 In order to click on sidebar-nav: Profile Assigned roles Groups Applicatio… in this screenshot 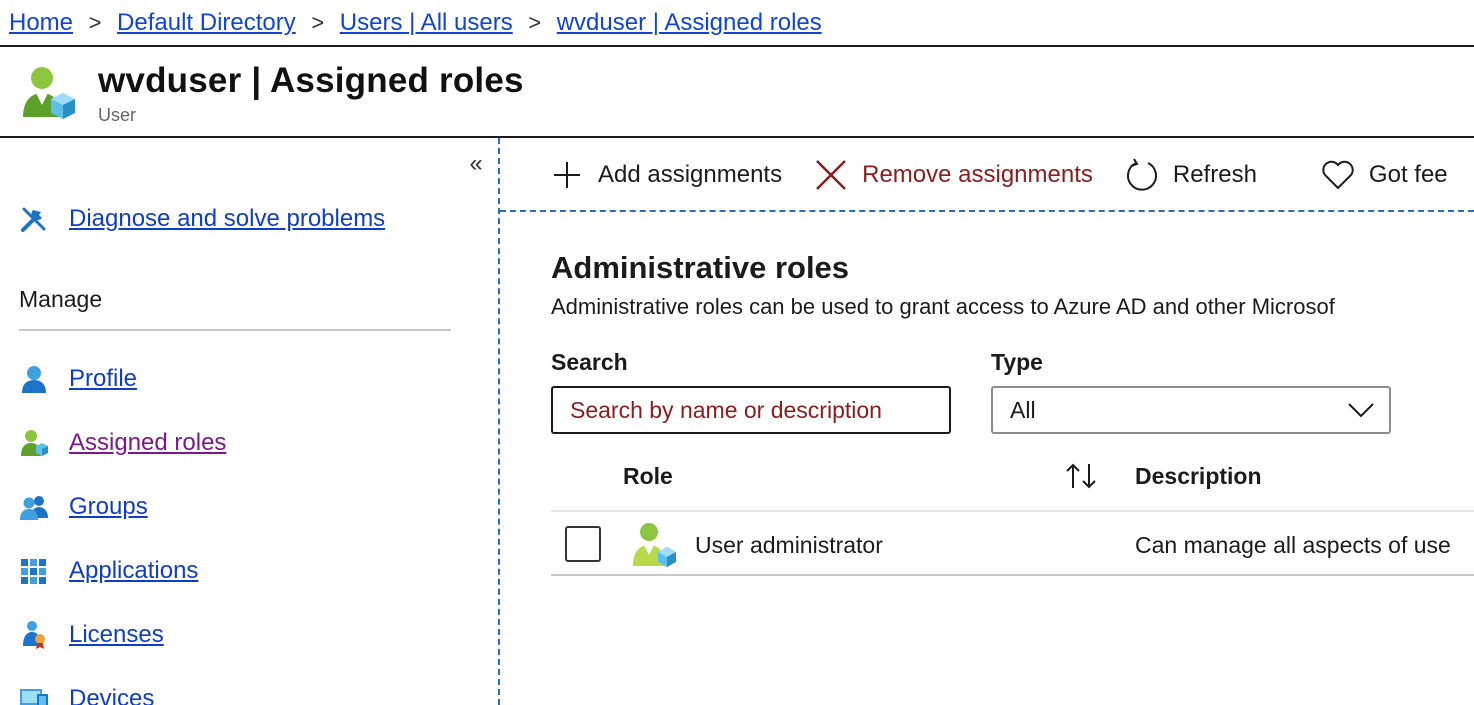, I will do `click(122, 526)`.